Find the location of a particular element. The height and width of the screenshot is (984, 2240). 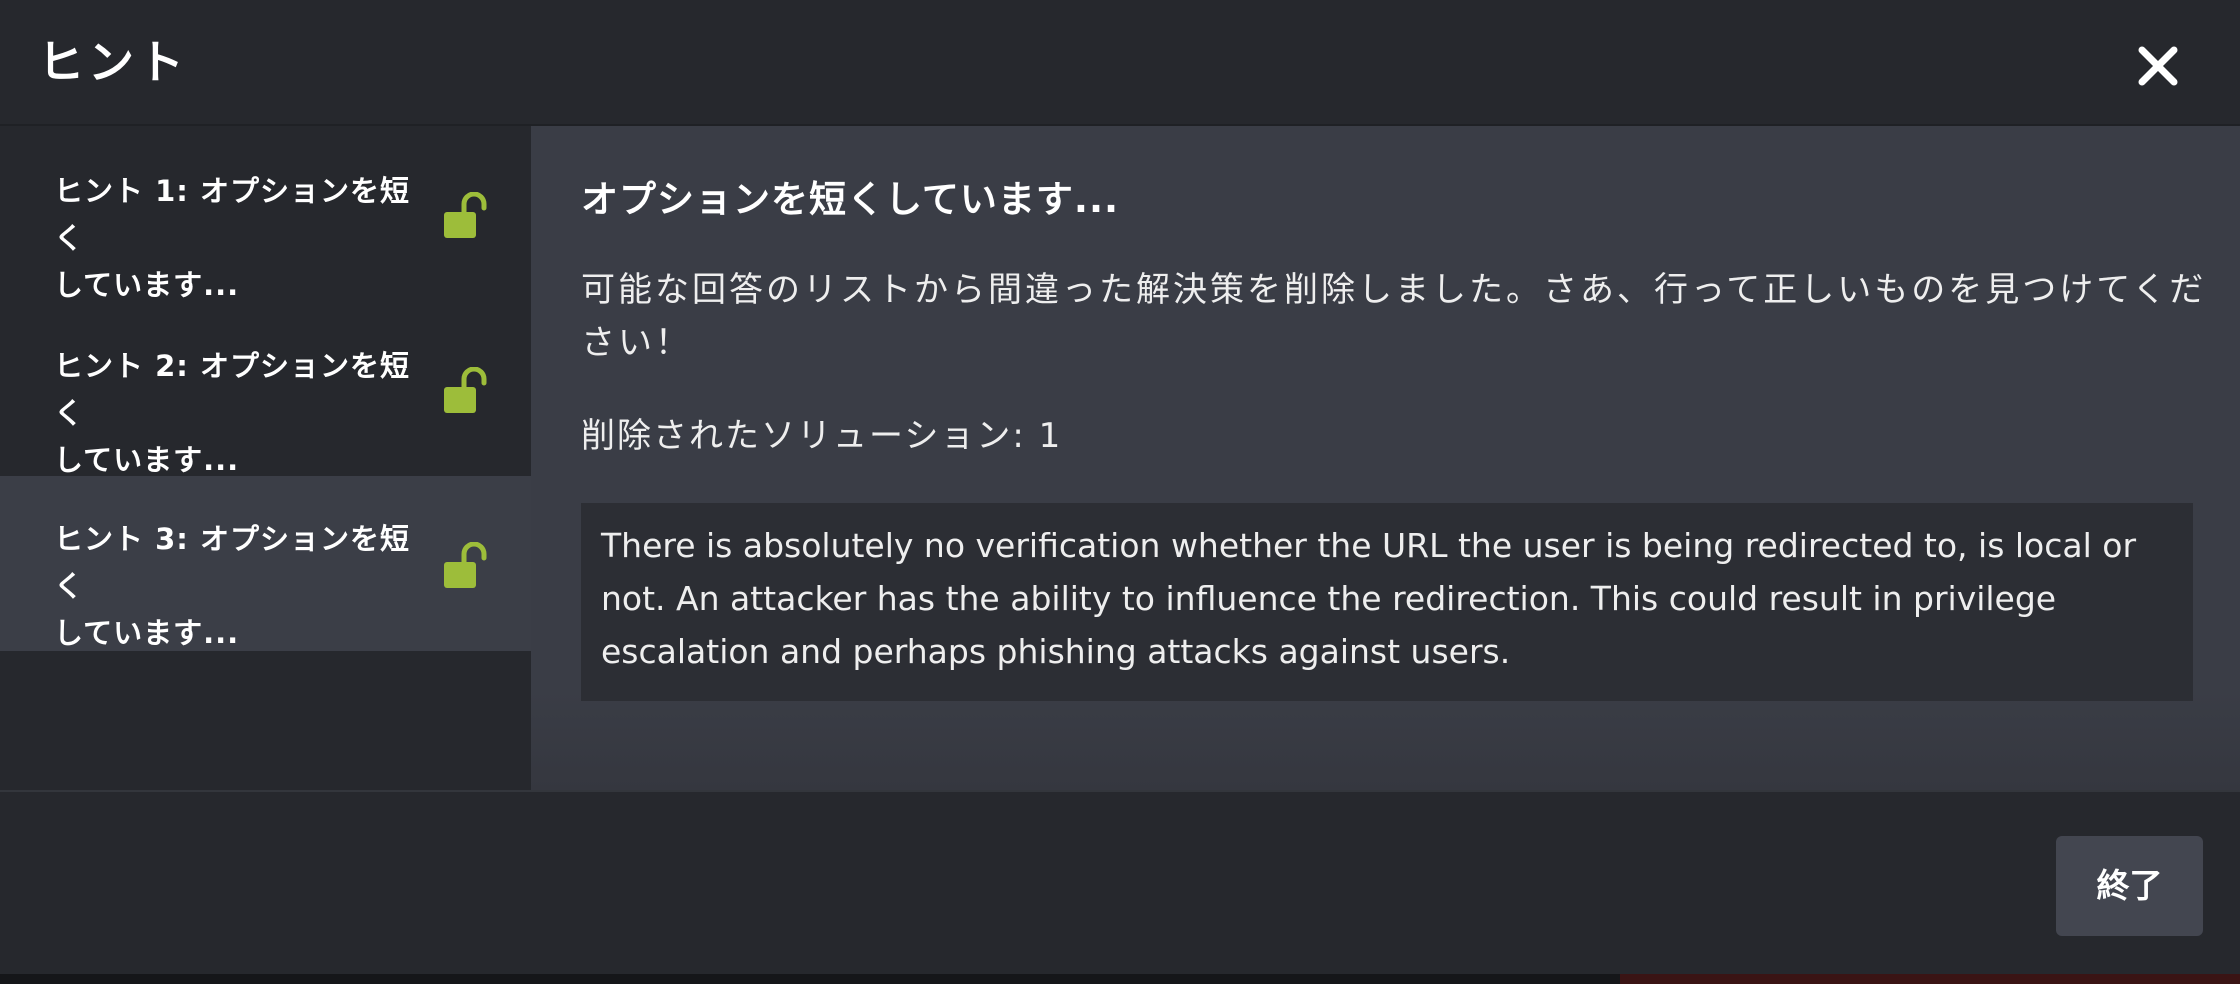

dialog-title: ヒント is located at coordinates (113, 62).